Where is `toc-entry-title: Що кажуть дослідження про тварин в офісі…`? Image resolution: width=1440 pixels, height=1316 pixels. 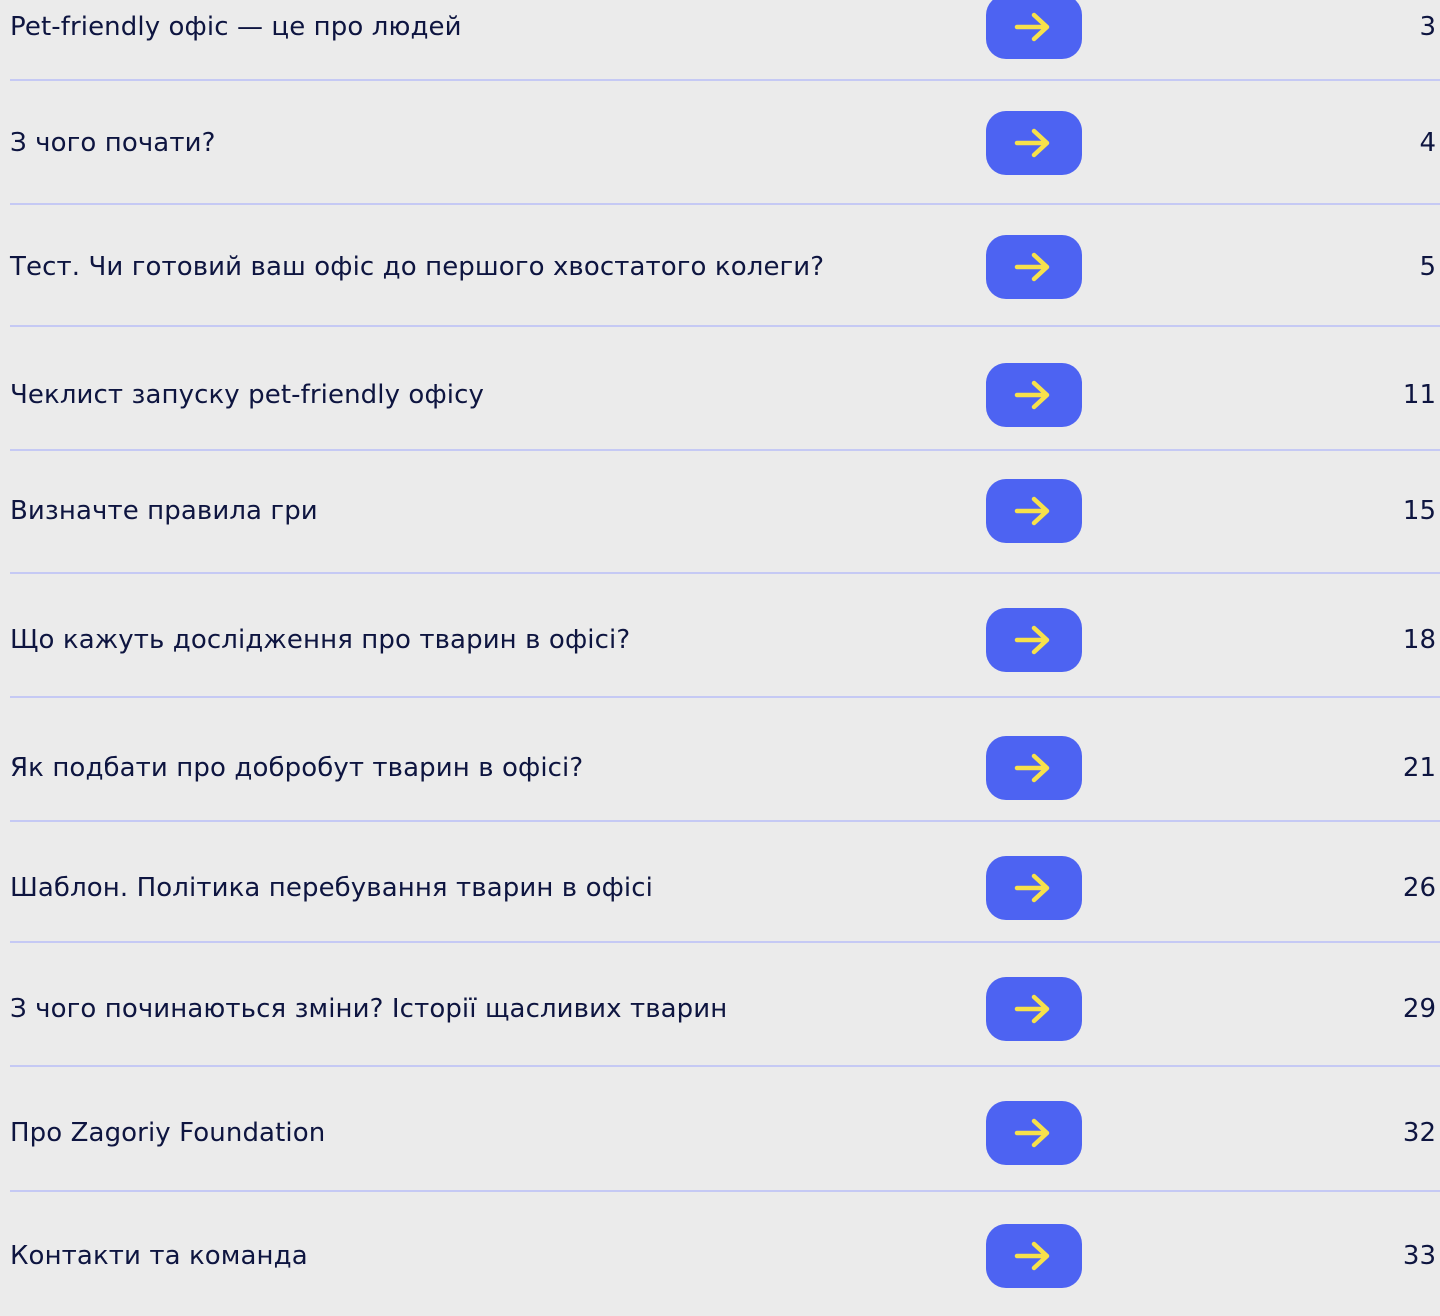 toc-entry-title: Що кажуть дослідження про тварин в офісі… is located at coordinates (320, 640).